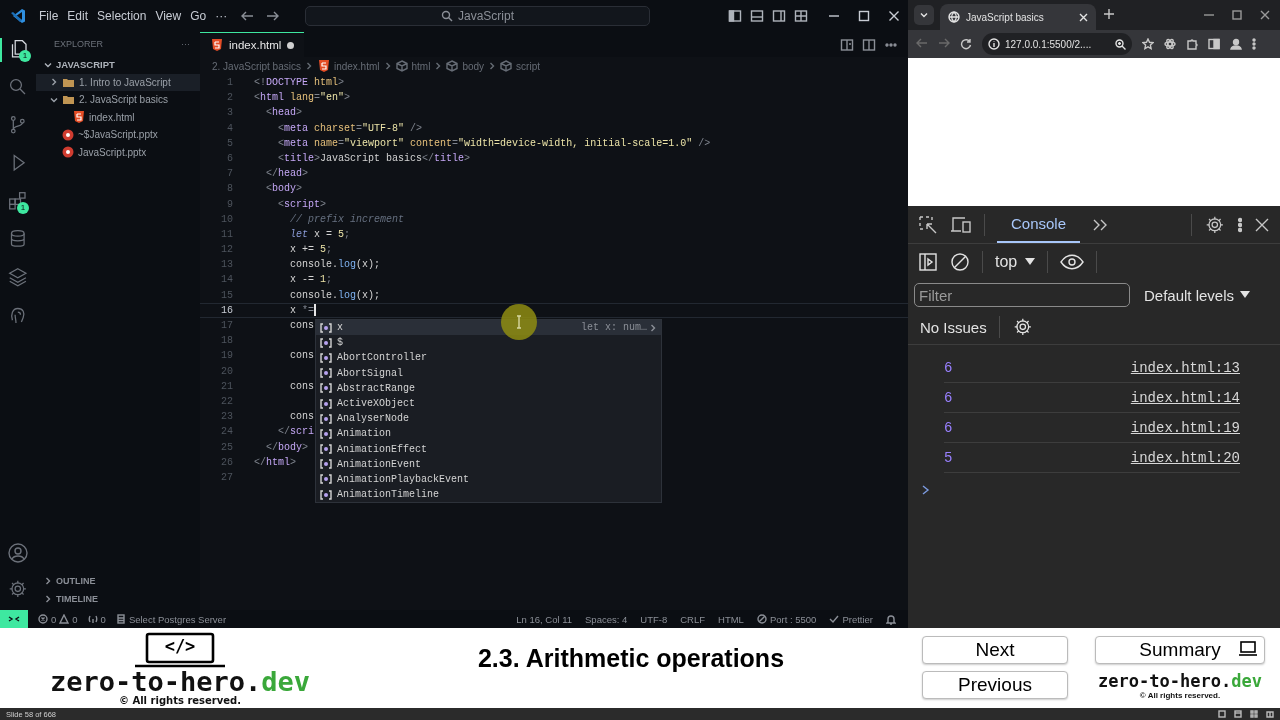 The image size is (1280, 720). What do you see at coordinates (961, 224) in the screenshot?
I see `device-toolbar-icon` at bounding box center [961, 224].